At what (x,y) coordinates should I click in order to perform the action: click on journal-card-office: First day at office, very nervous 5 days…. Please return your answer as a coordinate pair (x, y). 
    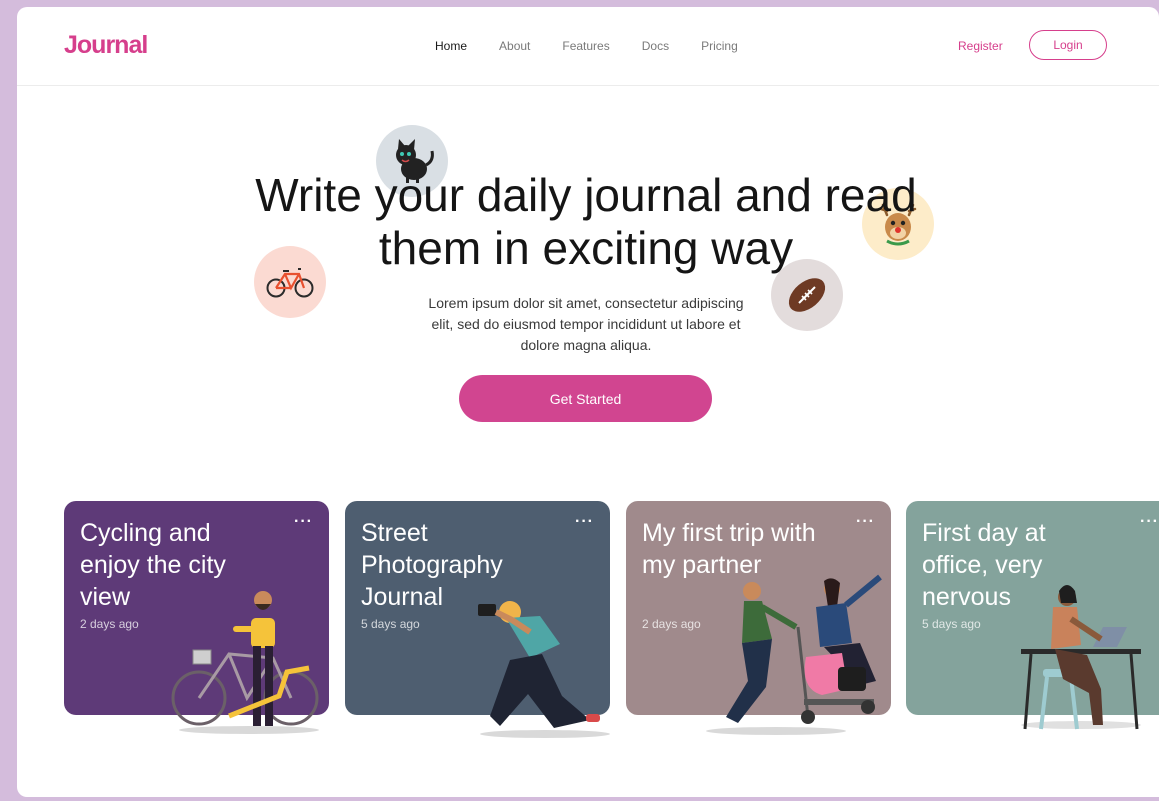
    Looking at the image, I should click on (1032, 615).